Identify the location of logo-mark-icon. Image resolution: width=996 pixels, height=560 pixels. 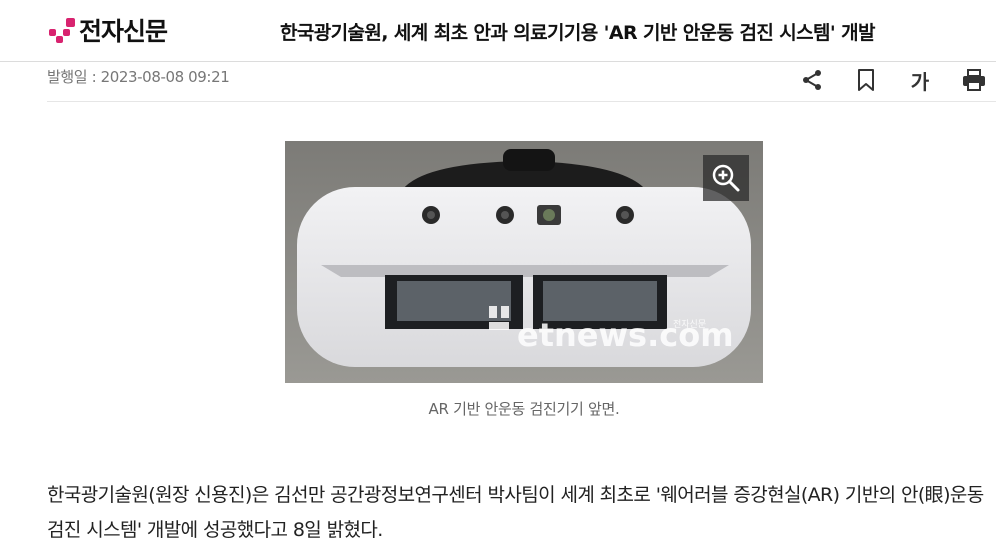
(61, 30).